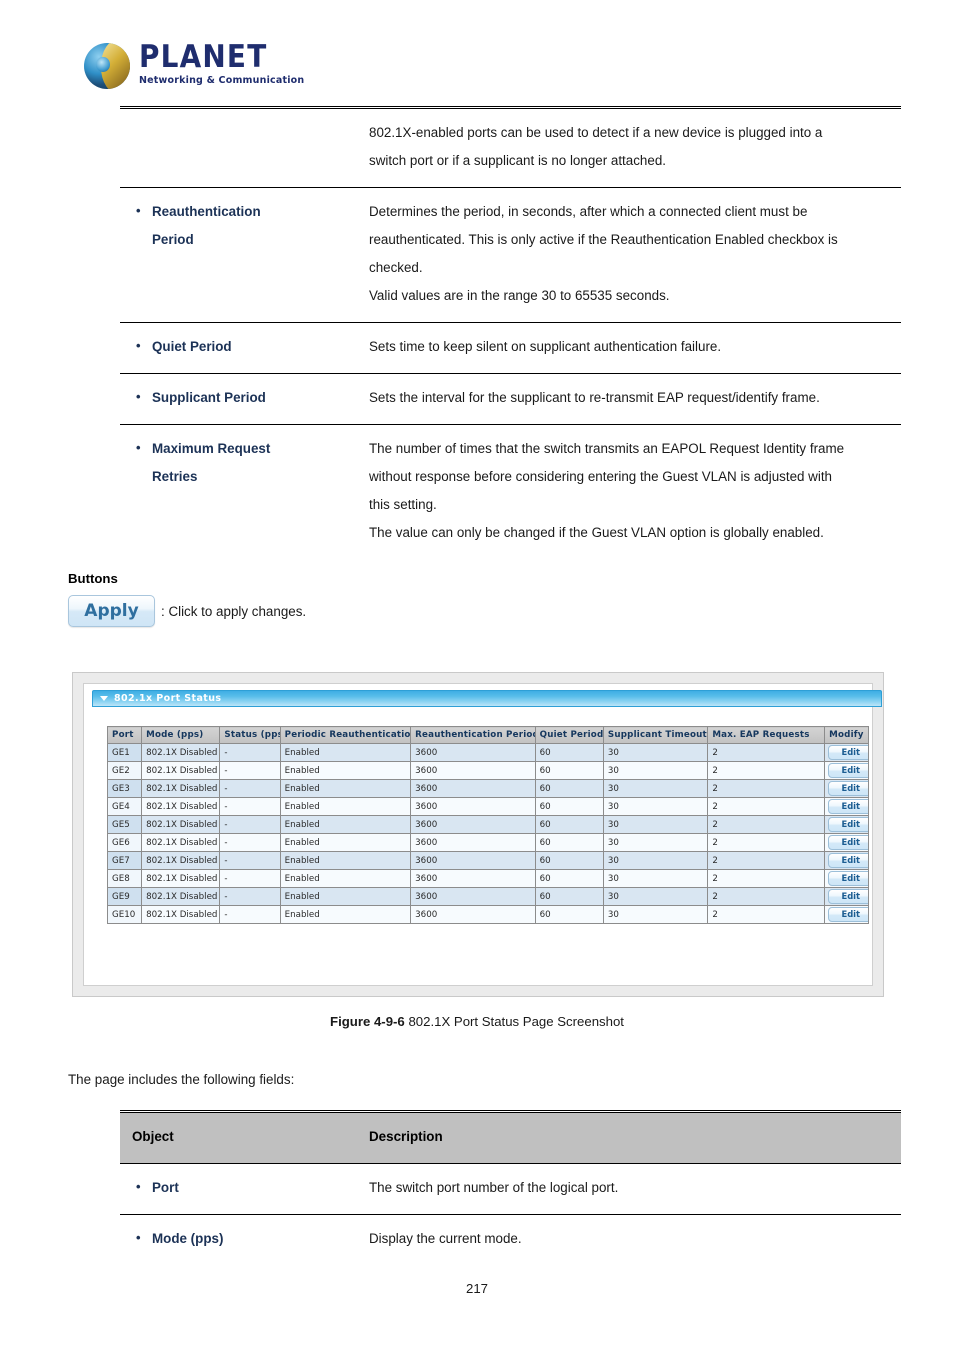 This screenshot has width=954, height=1350. Describe the element at coordinates (238, 348) in the screenshot. I see `object-cell: Quiet Period` at that location.